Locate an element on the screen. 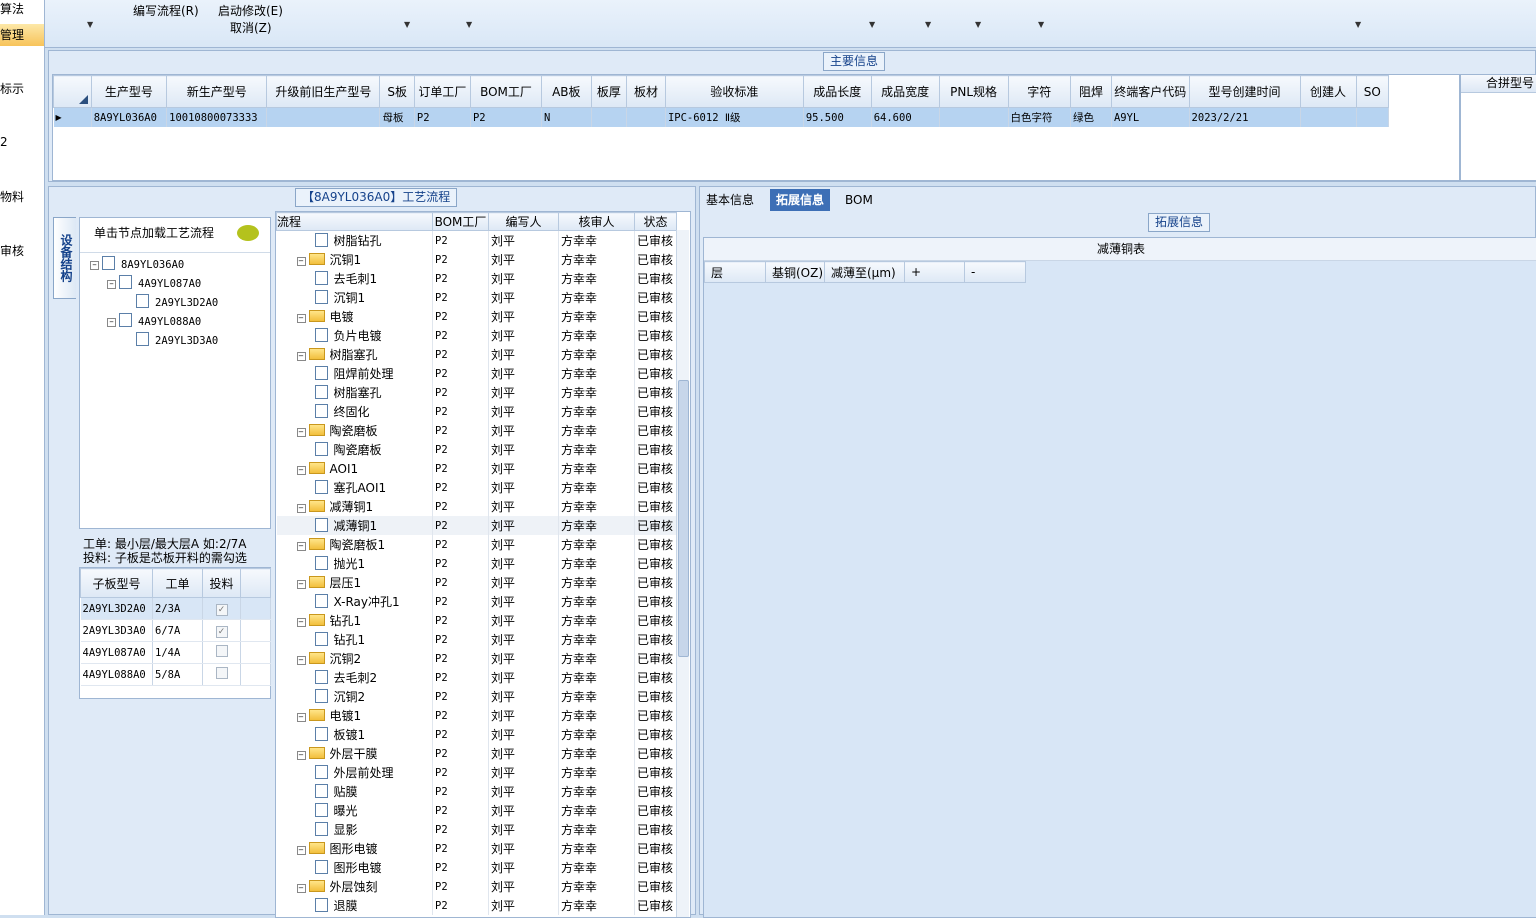 The image size is (1536, 918). sub-order-cell: 5/8A is located at coordinates (177, 674).